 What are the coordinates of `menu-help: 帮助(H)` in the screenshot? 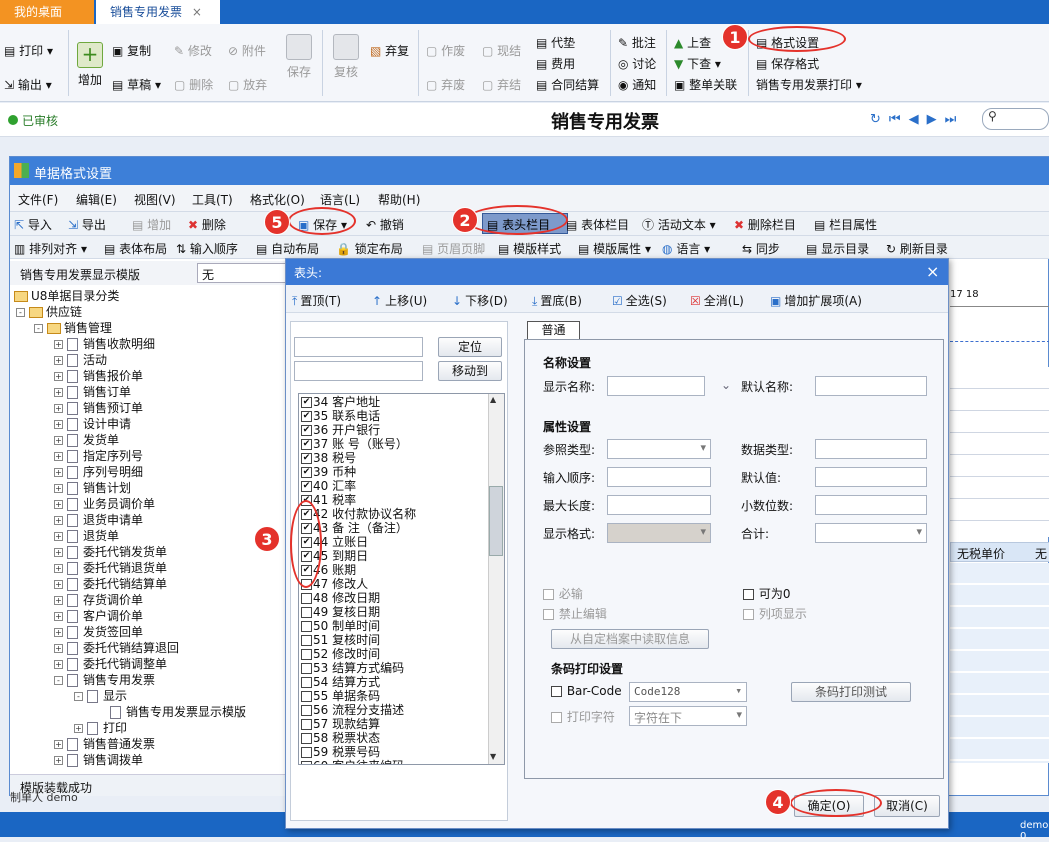 It's located at (399, 199).